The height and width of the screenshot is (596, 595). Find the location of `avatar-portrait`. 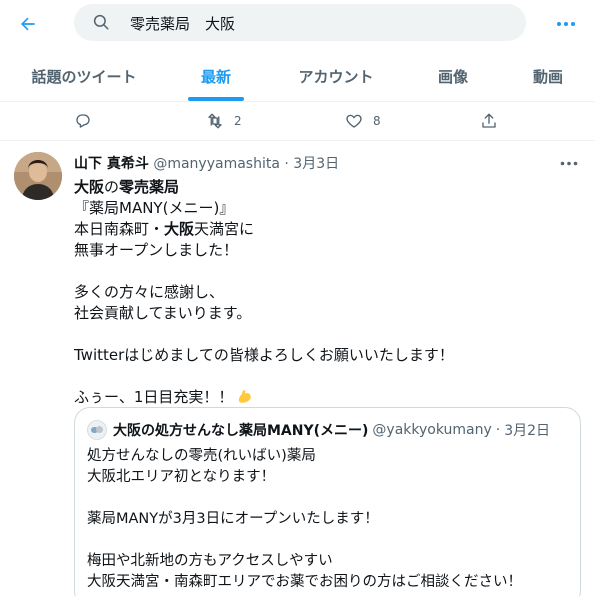

avatar-portrait is located at coordinates (38, 176).